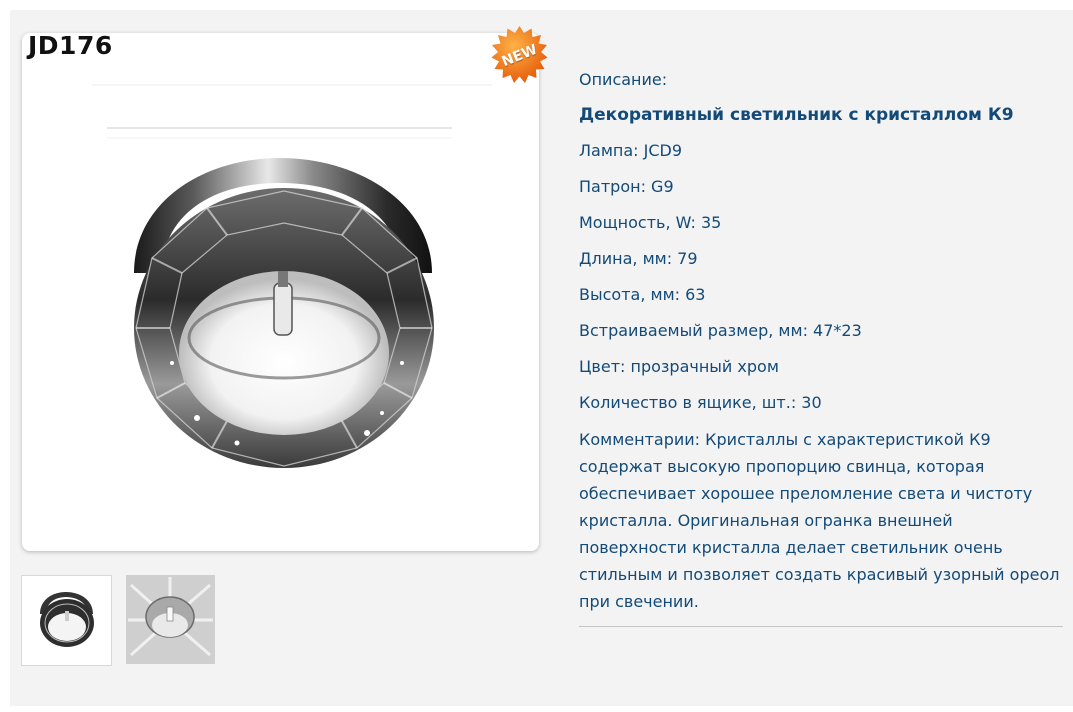  I want to click on spec-color: Цвет: прозрачный хром, so click(679, 366).